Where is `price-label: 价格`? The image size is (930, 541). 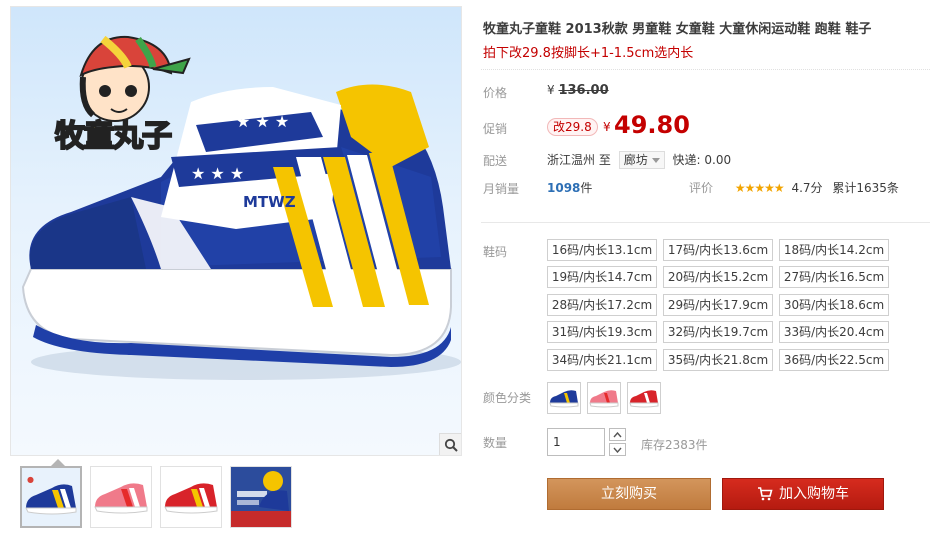 price-label: 价格 is located at coordinates (495, 93).